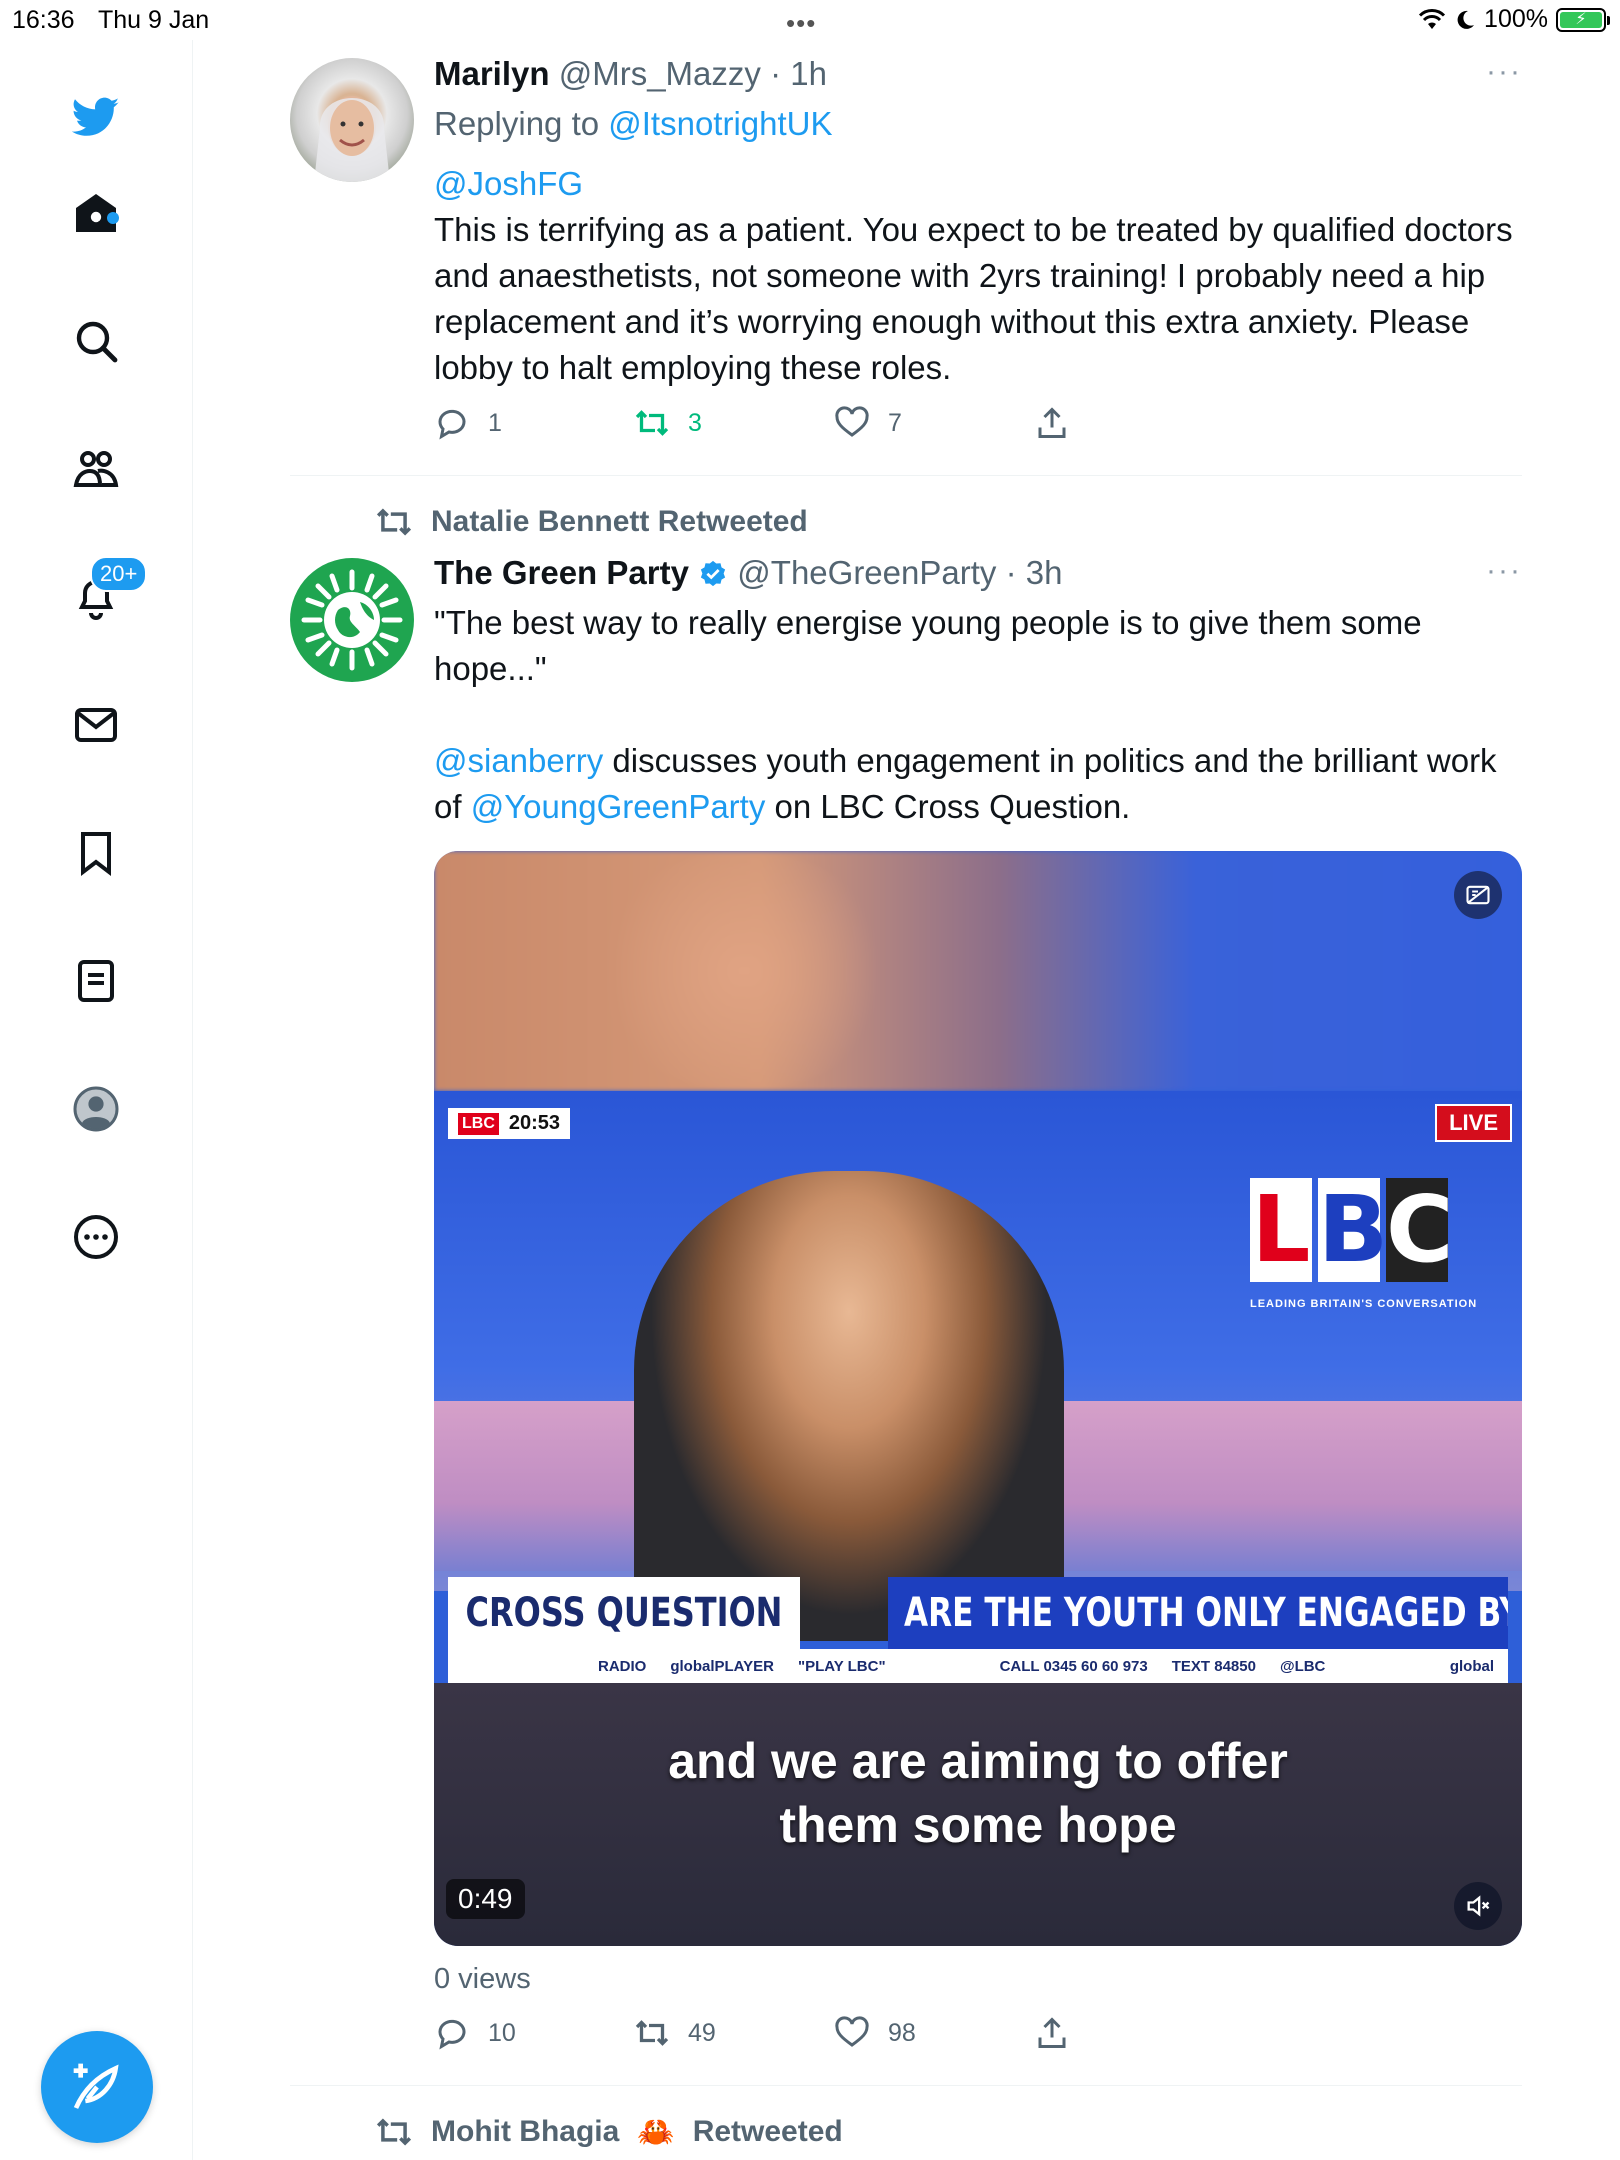  I want to click on status-bar: 16:36 Thu 9 Jan ••• 100% ⚡, so click(810, 20).